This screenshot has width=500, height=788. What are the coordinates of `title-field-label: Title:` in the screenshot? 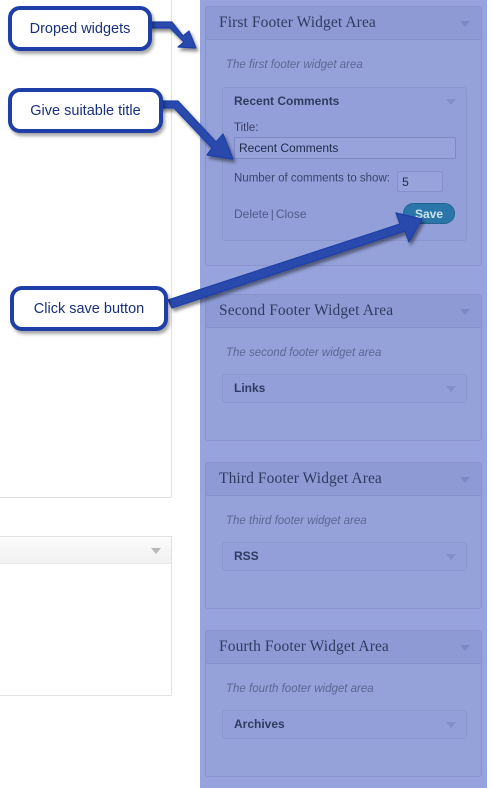 It's located at (246, 128).